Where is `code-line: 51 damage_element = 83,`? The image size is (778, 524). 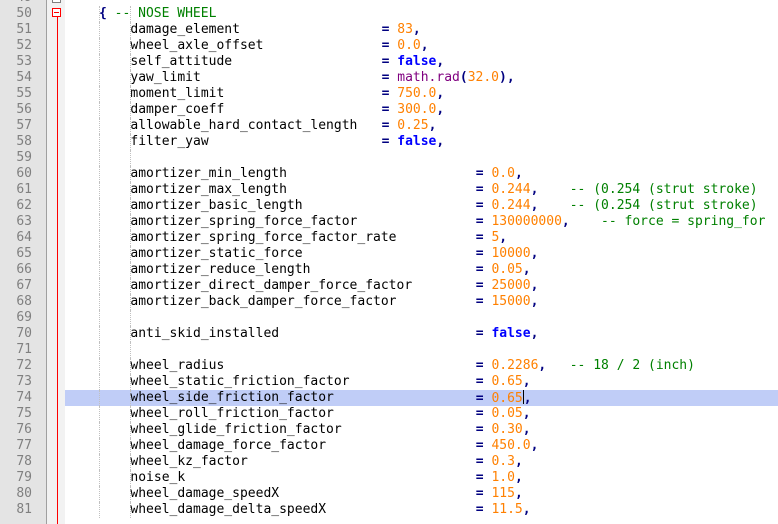 code-line: 51 damage_element = 83, is located at coordinates (389, 30).